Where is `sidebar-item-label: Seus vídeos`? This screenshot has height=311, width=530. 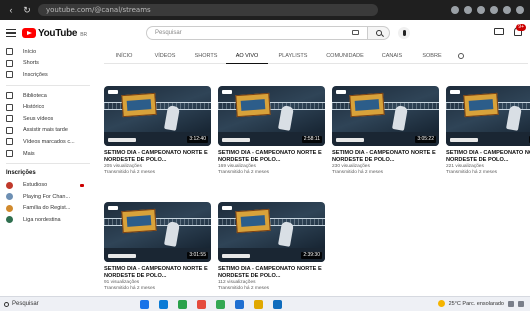
sidebar-item-label: Seus vídeos is located at coordinates (38, 118).